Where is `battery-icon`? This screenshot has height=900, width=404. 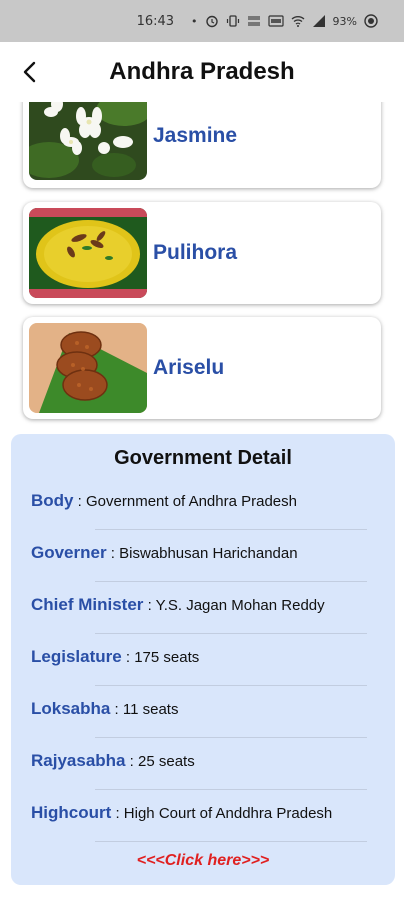 battery-icon is located at coordinates (371, 21).